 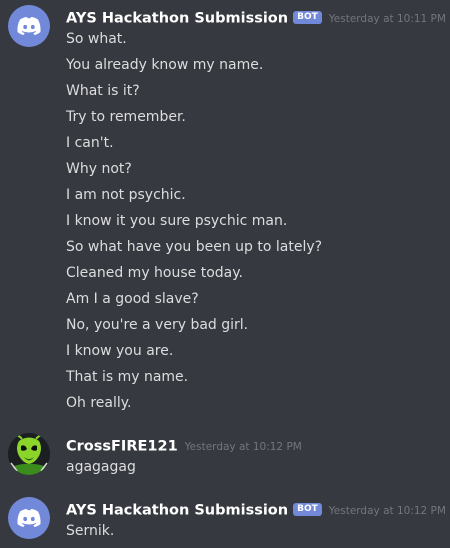 What do you see at coordinates (127, 377) in the screenshot?
I see `message-line: That is my name.` at bounding box center [127, 377].